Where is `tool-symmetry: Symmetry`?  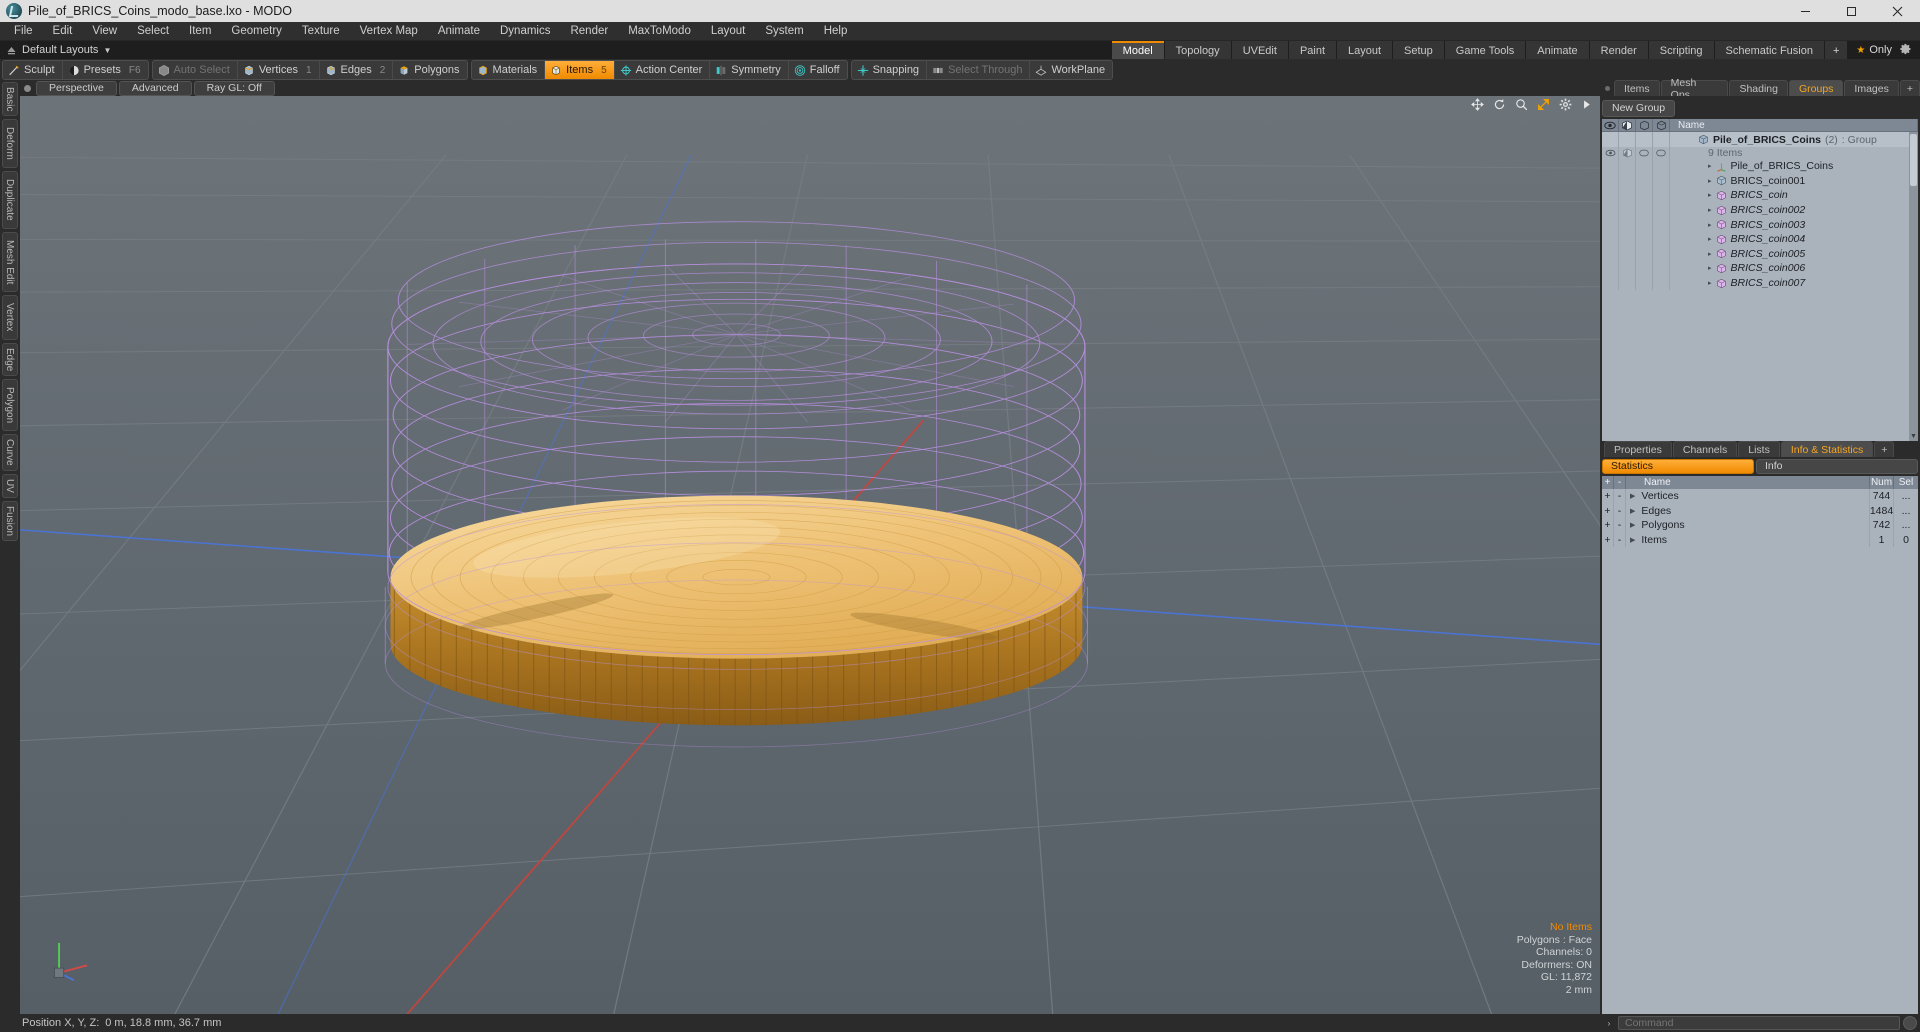 tool-symmetry: Symmetry is located at coordinates (749, 70).